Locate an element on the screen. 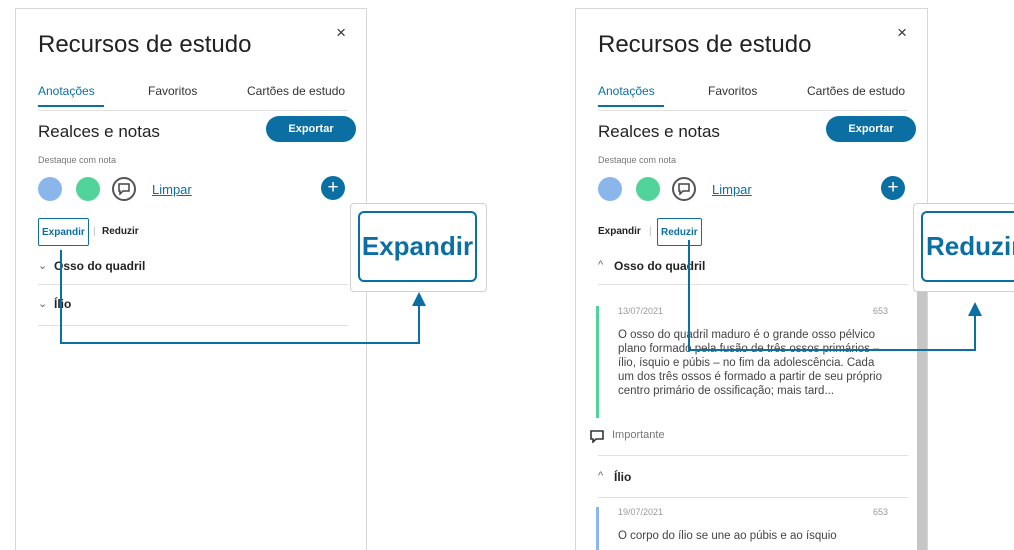 The image size is (1014, 550). zoom-callout-expand: Expandir is located at coordinates (418, 247).